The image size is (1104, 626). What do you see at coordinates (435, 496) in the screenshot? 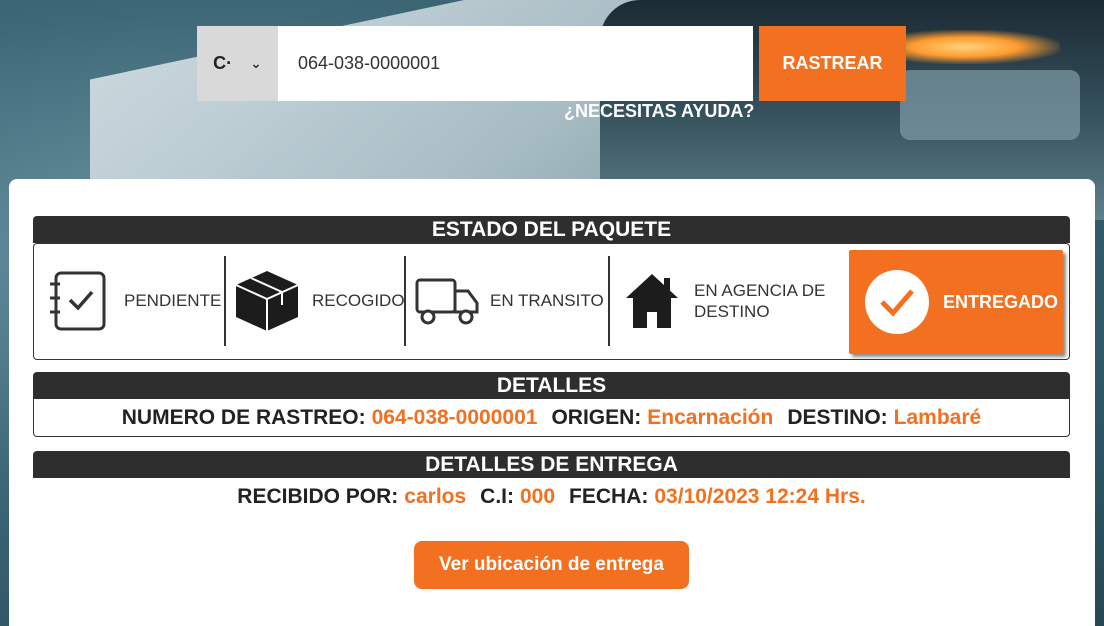
I see `received-by-value: carlos` at bounding box center [435, 496].